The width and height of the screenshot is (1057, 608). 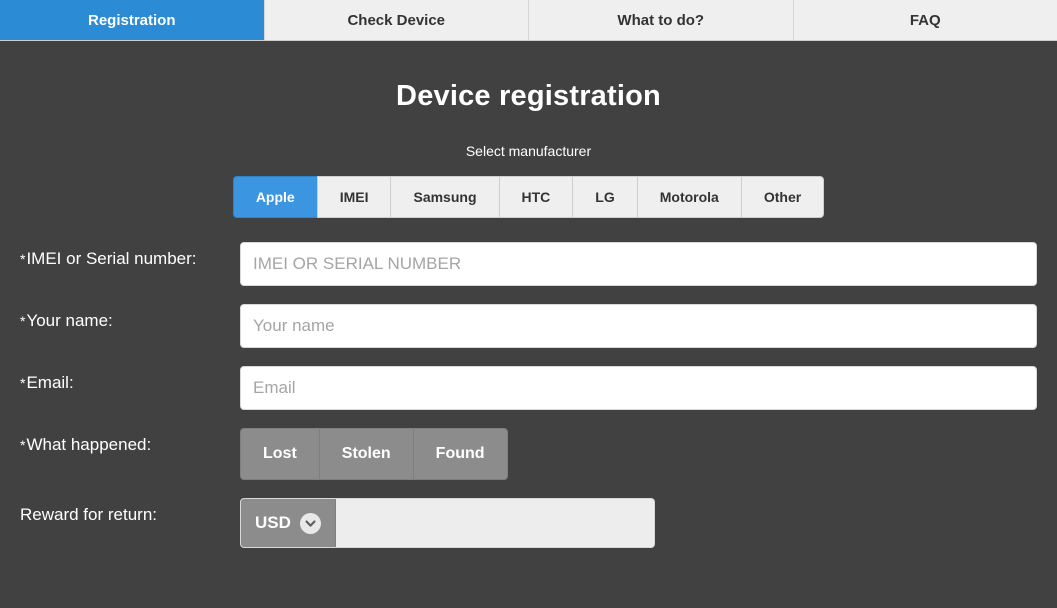 I want to click on manufacturer-button-lg: LG, so click(x=604, y=197).